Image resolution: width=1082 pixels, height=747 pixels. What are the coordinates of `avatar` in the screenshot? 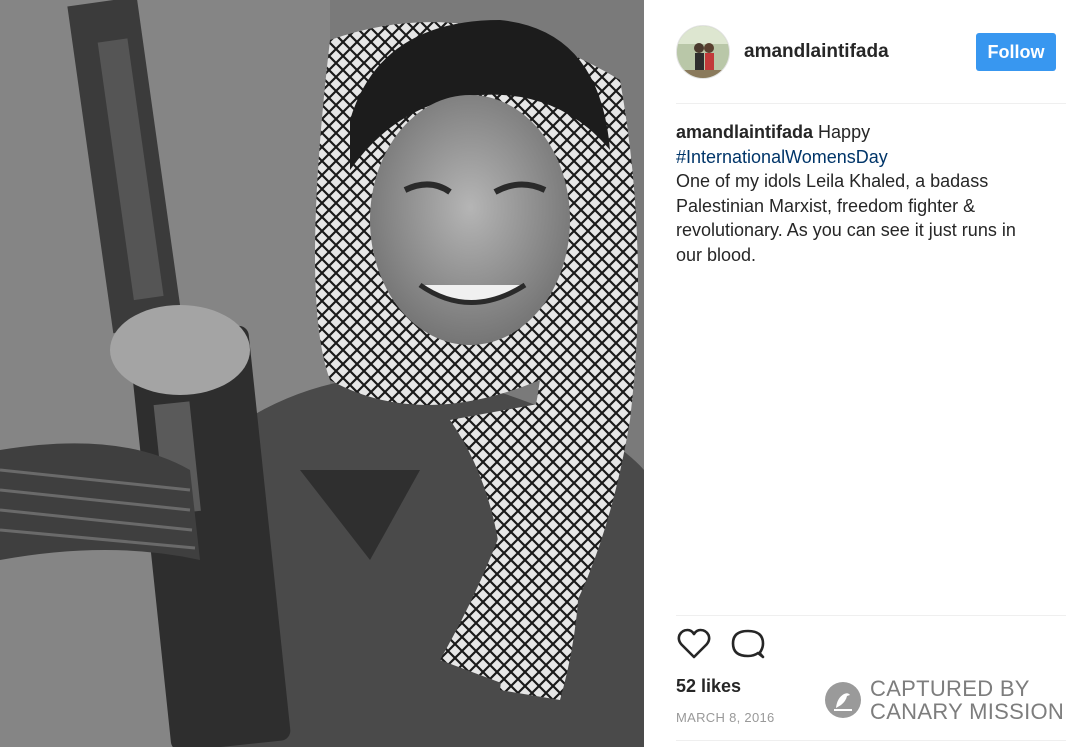 It's located at (703, 52).